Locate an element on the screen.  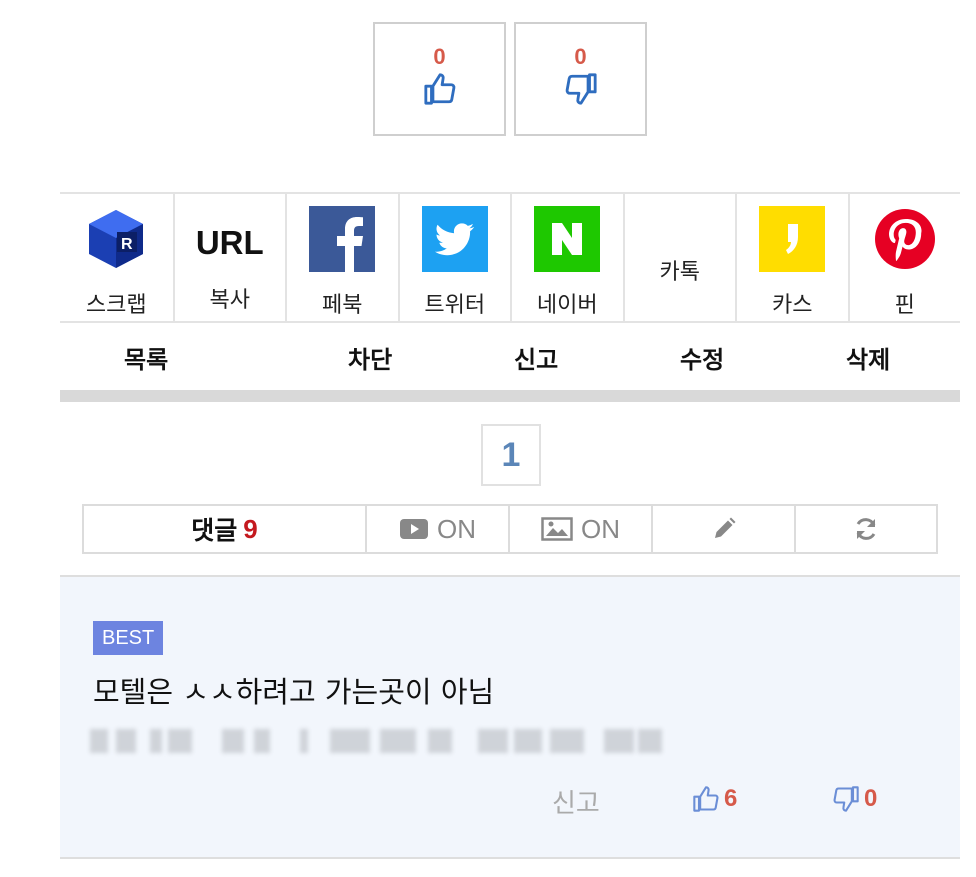
share-bar: R 스크랩 URL 복사 페북 트위터 네이버 카톡 카스 핀 is located at coordinates (510, 257).